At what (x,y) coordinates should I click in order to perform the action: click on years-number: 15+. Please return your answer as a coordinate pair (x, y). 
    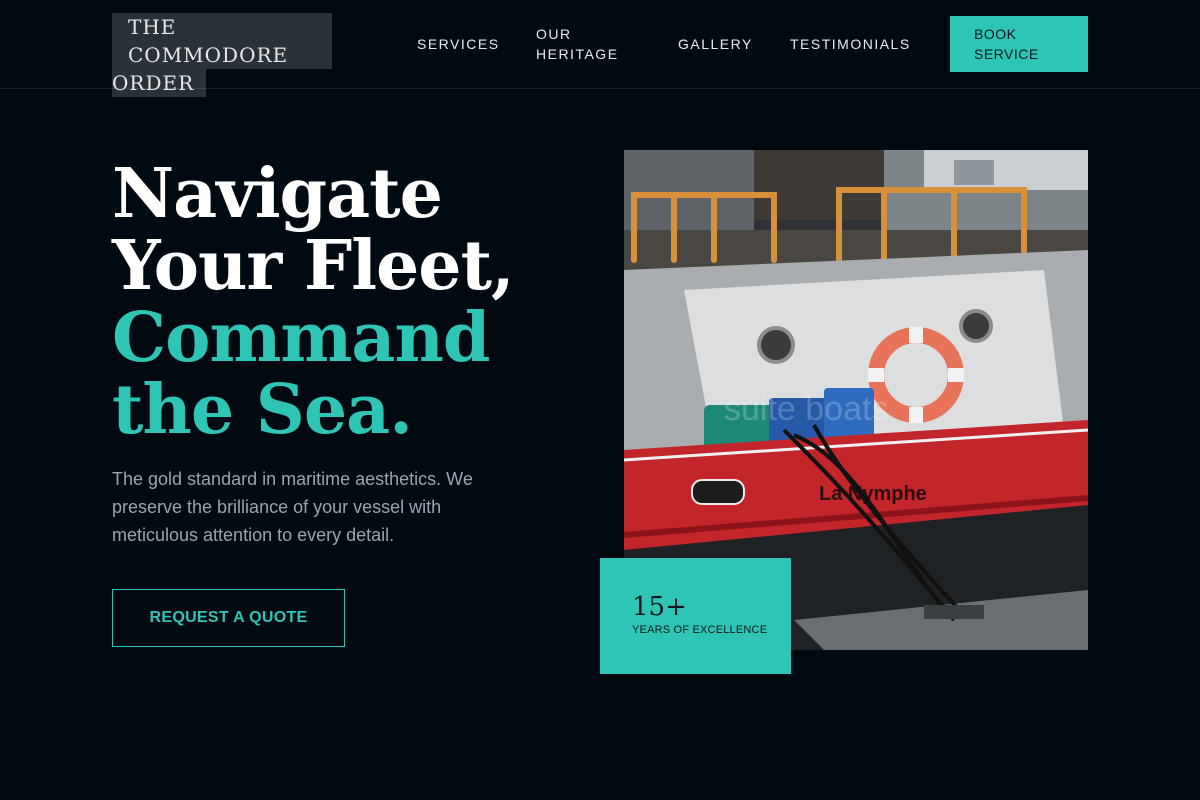
    Looking at the image, I should click on (659, 607).